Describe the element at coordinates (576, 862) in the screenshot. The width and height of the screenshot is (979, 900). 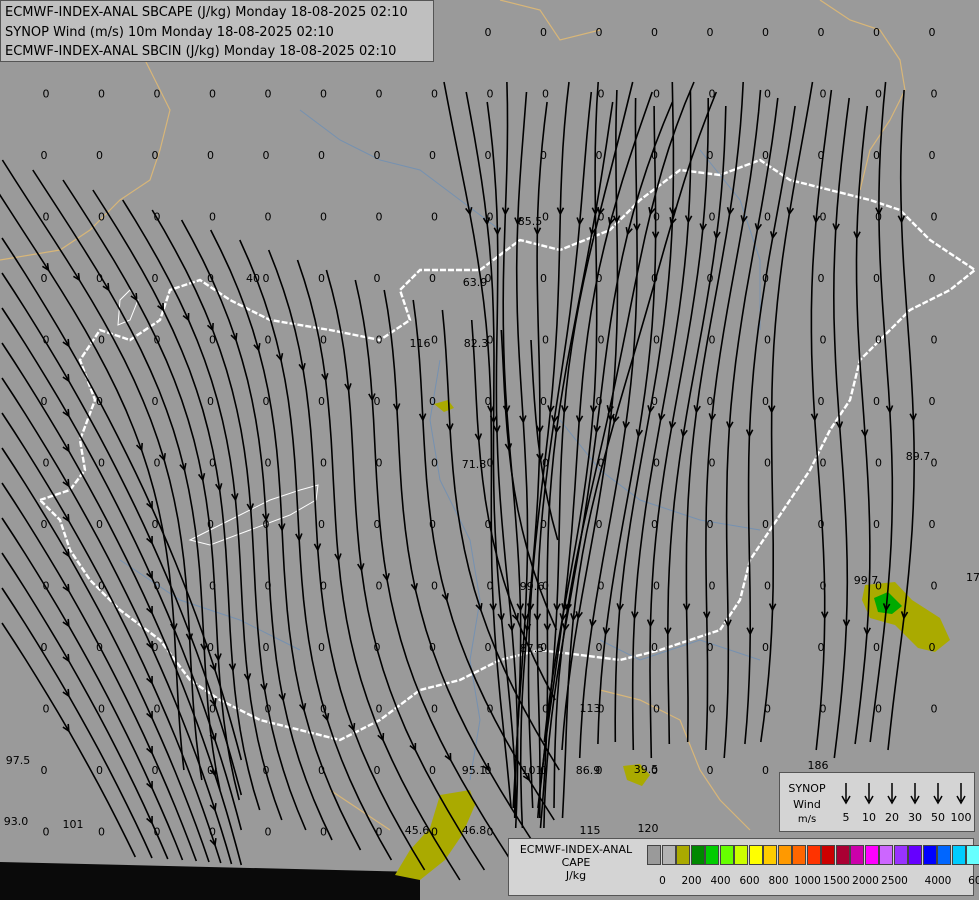
I see `cape-scale-title-2: CAPE` at that location.